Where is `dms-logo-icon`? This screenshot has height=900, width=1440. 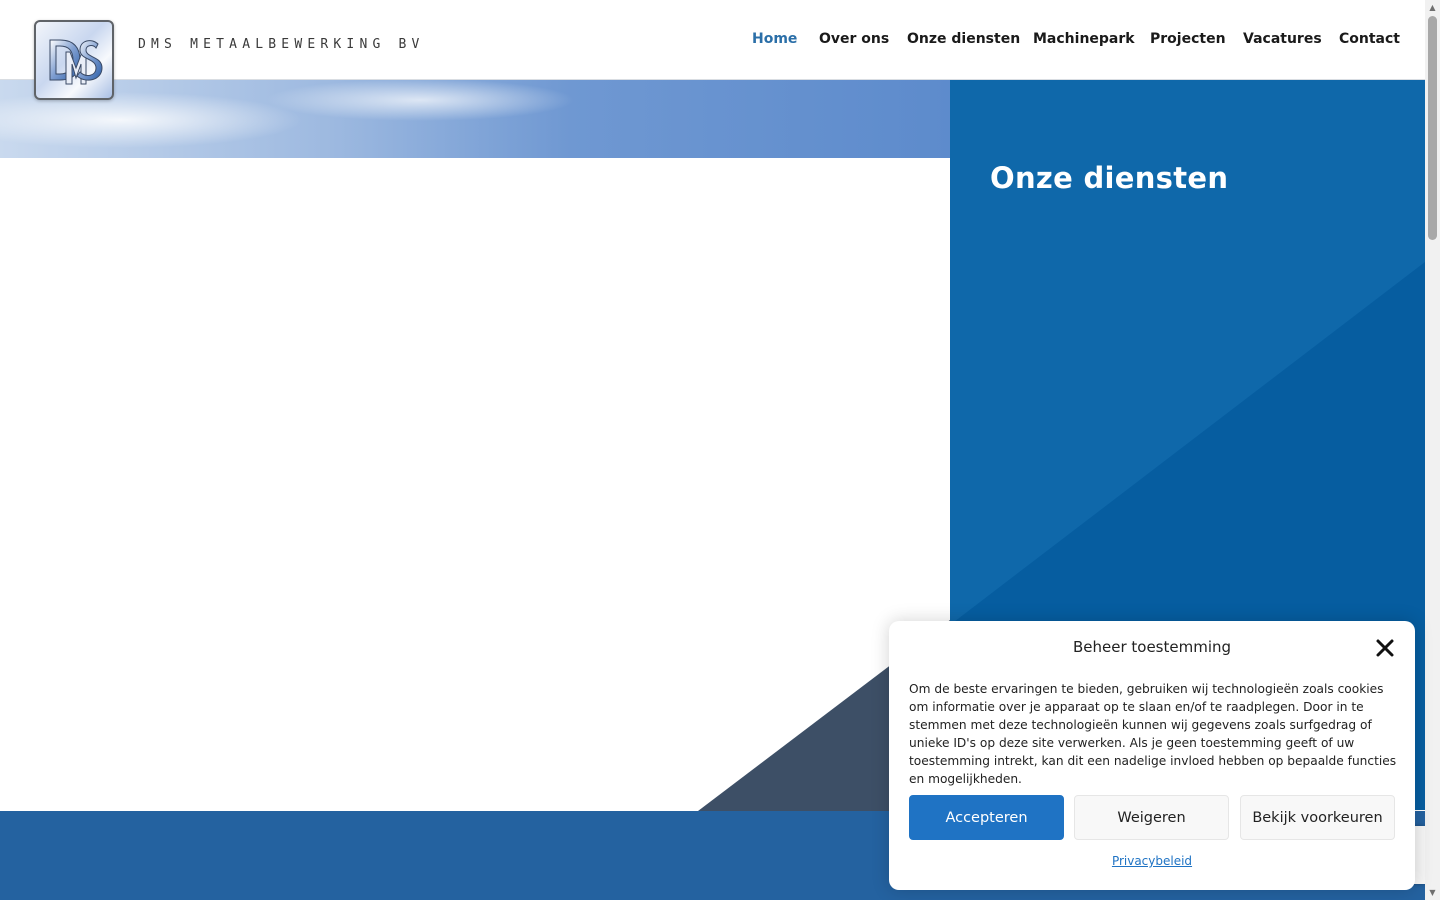 dms-logo-icon is located at coordinates (76, 62).